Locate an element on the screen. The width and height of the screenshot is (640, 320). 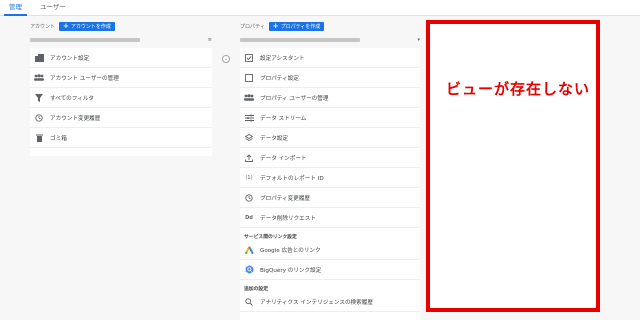
menu-item-label: プロパティ設定 is located at coordinates (279, 78).